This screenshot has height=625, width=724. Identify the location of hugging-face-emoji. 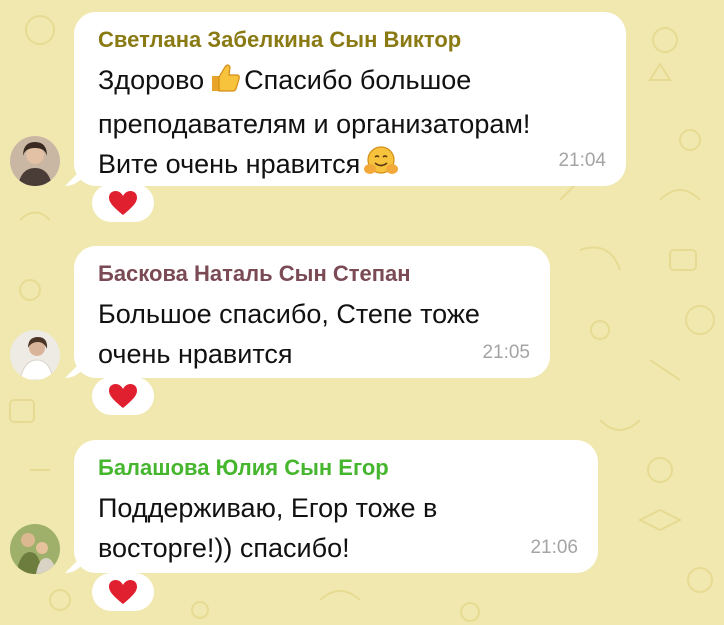
(381, 166).